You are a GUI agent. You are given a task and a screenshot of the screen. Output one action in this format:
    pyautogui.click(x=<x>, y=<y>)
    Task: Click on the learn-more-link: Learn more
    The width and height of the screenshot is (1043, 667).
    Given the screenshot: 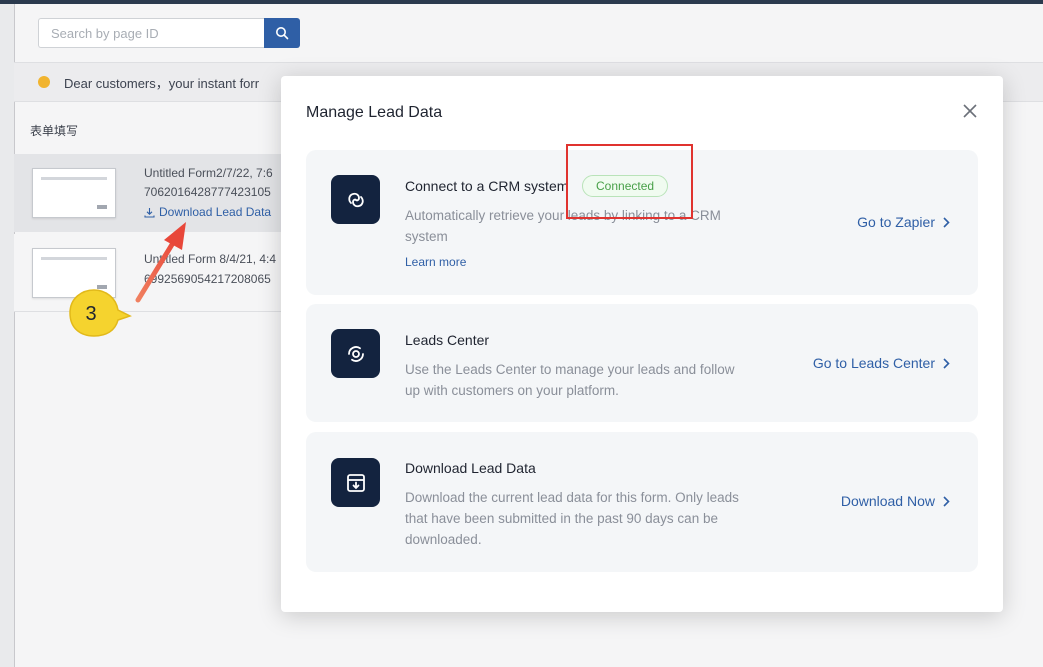 What is the action you would take?
    pyautogui.click(x=435, y=262)
    